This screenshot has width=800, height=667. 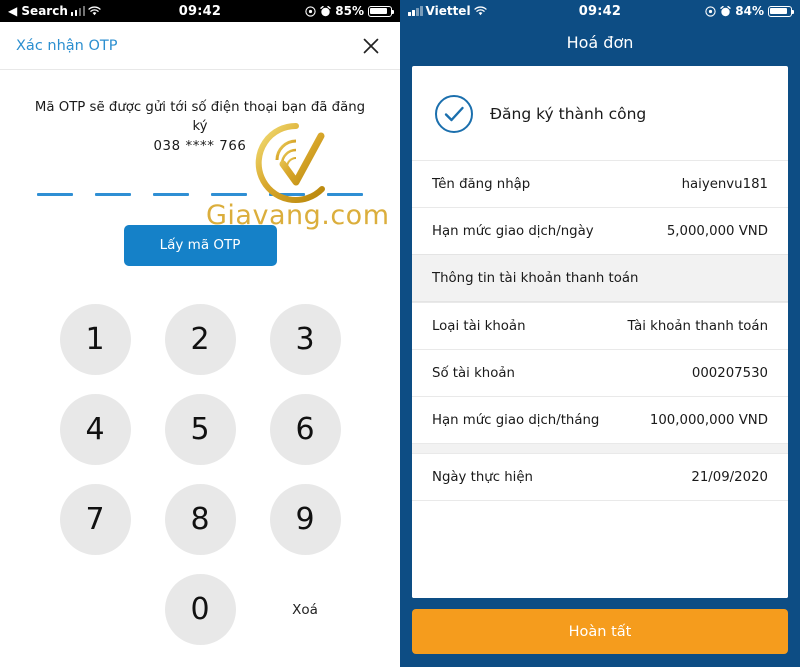 What do you see at coordinates (473, 373) in the screenshot?
I see `invoice-row-label: Số tài khoản` at bounding box center [473, 373].